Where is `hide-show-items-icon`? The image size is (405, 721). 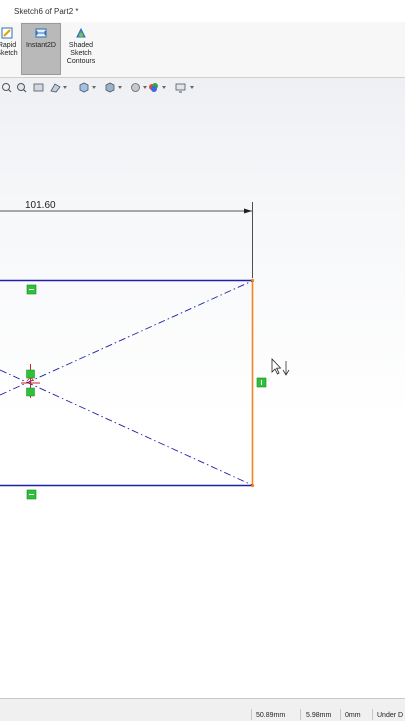
hide-show-items-icon is located at coordinates (135, 87).